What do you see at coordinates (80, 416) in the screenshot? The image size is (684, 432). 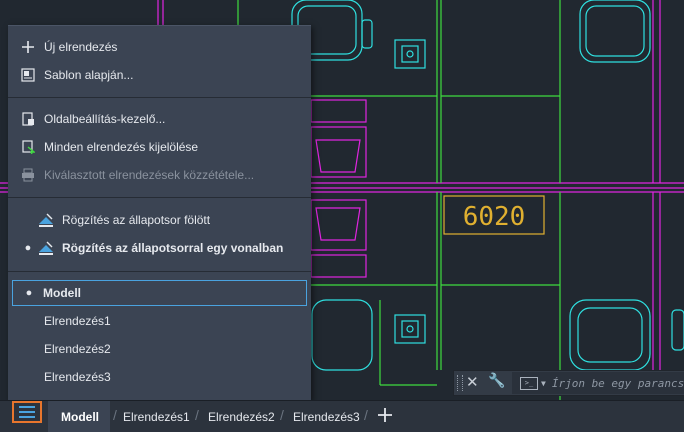 I see `tab-model: Modell` at bounding box center [80, 416].